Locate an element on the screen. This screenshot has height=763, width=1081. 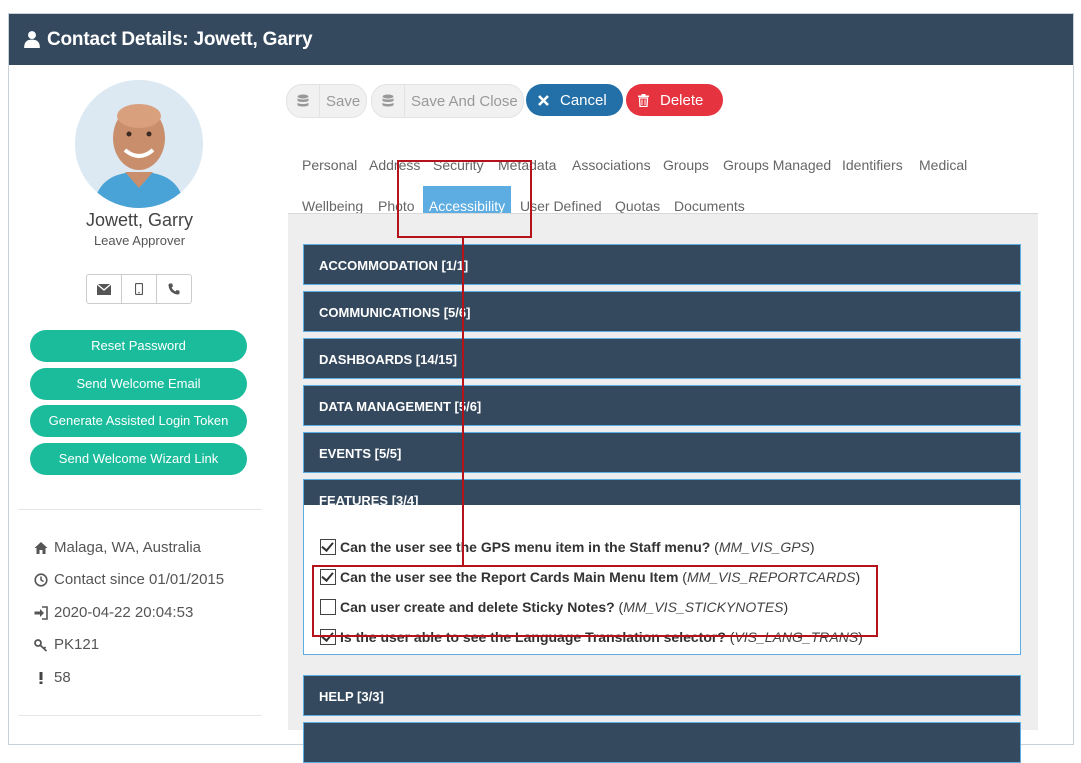
annotation-box-features is located at coordinates (595, 601).